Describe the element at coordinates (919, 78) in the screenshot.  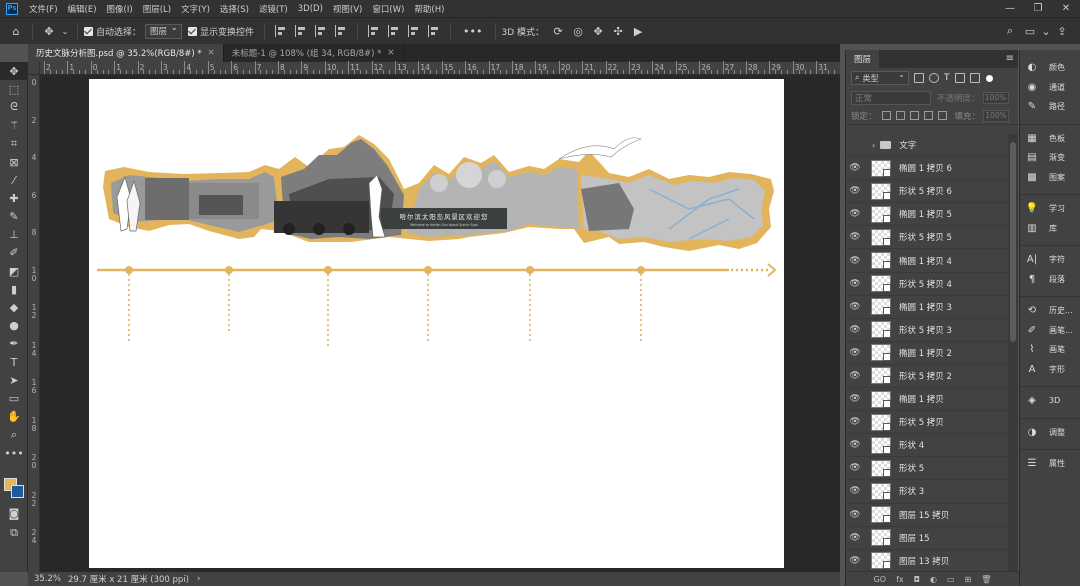
I see `pixel-filter-icon` at that location.